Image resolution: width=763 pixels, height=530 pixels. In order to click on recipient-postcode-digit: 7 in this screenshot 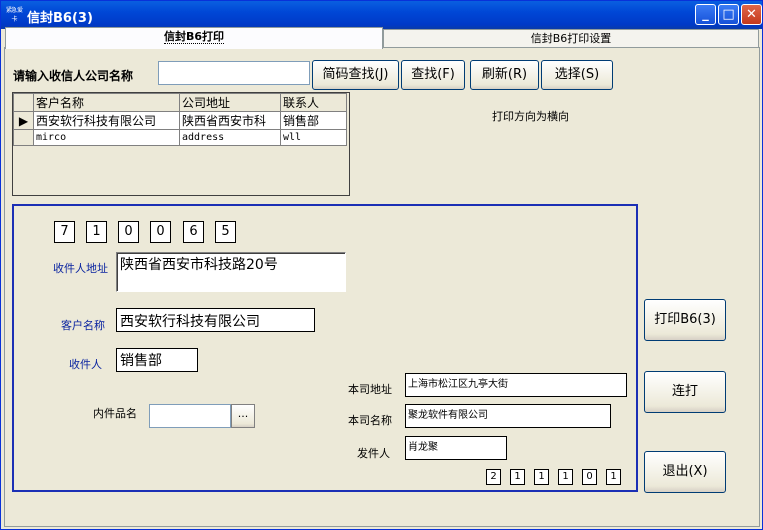, I will do `click(64, 232)`.